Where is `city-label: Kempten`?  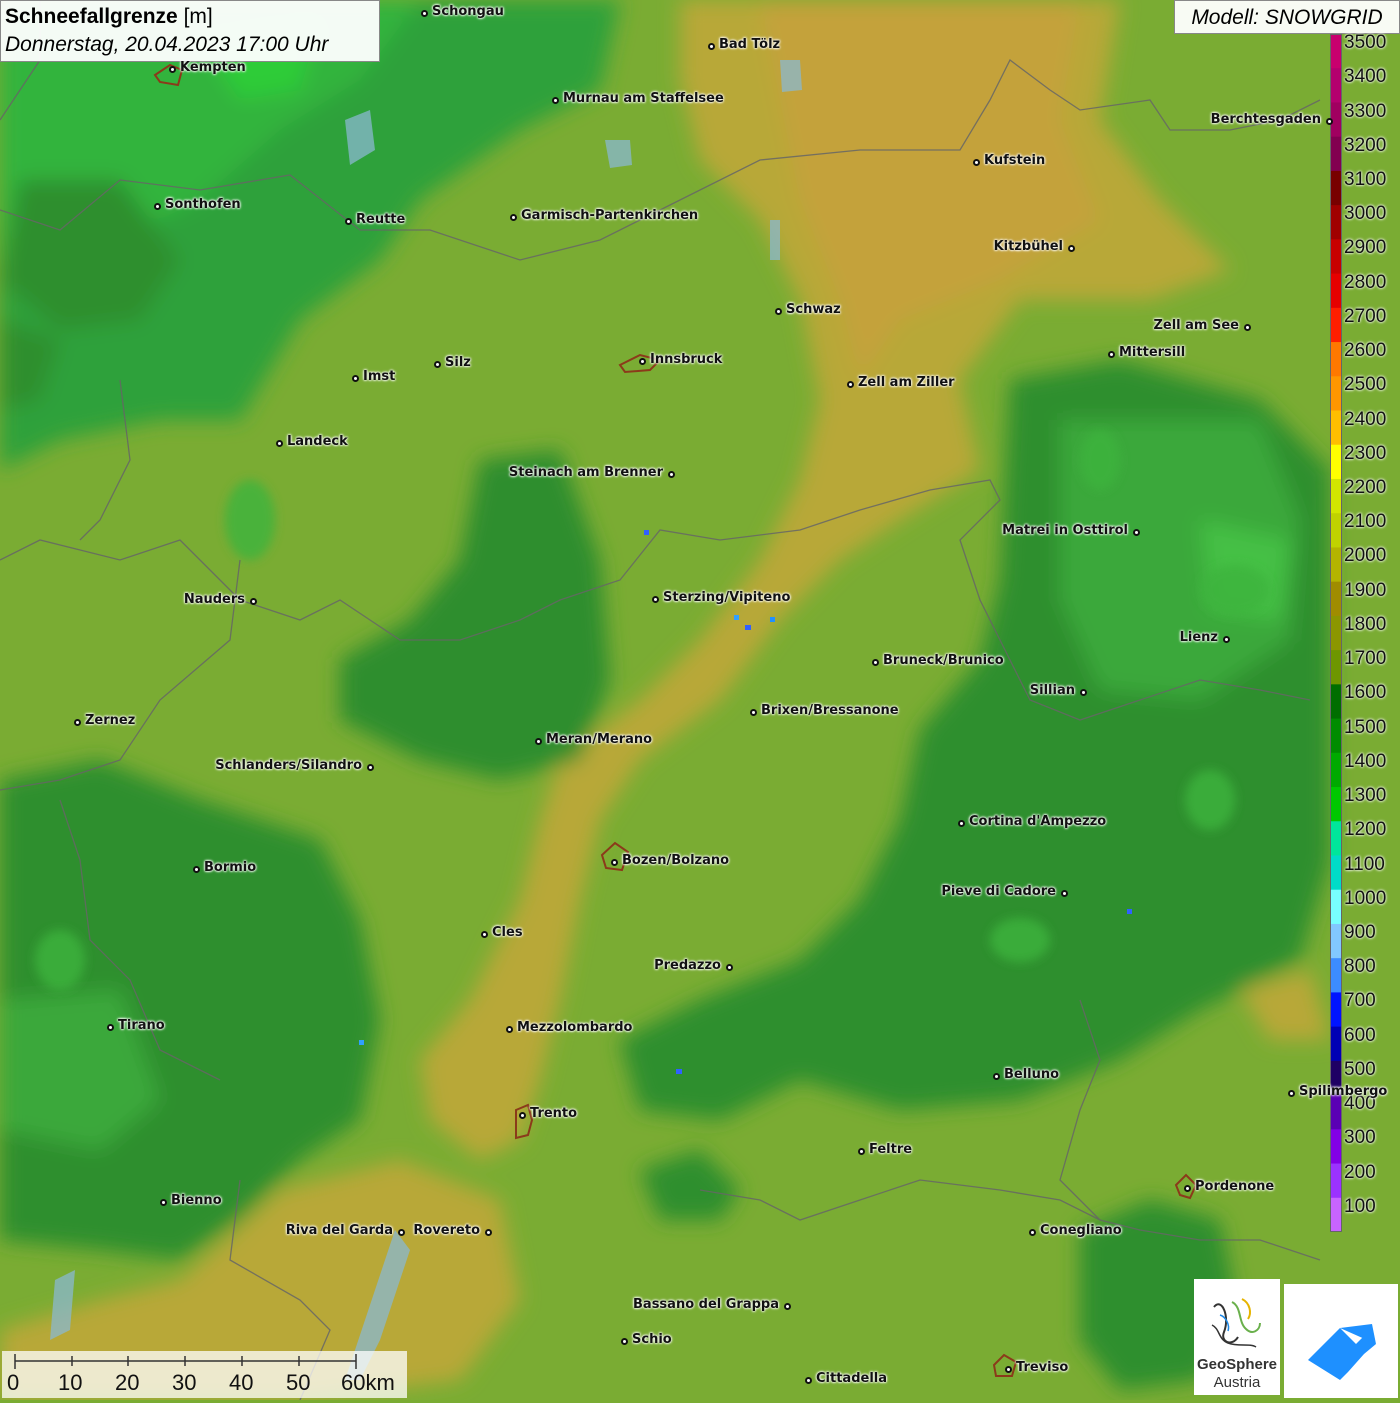
city-label: Kempten is located at coordinates (213, 67).